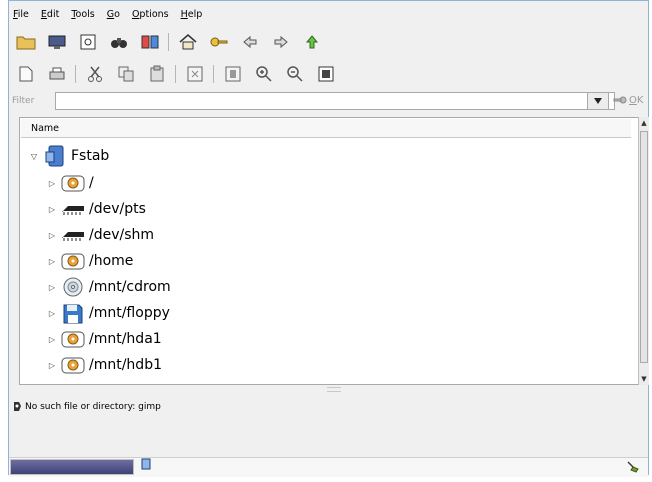 The image size is (652, 482). I want to click on key-icon, so click(620, 100).